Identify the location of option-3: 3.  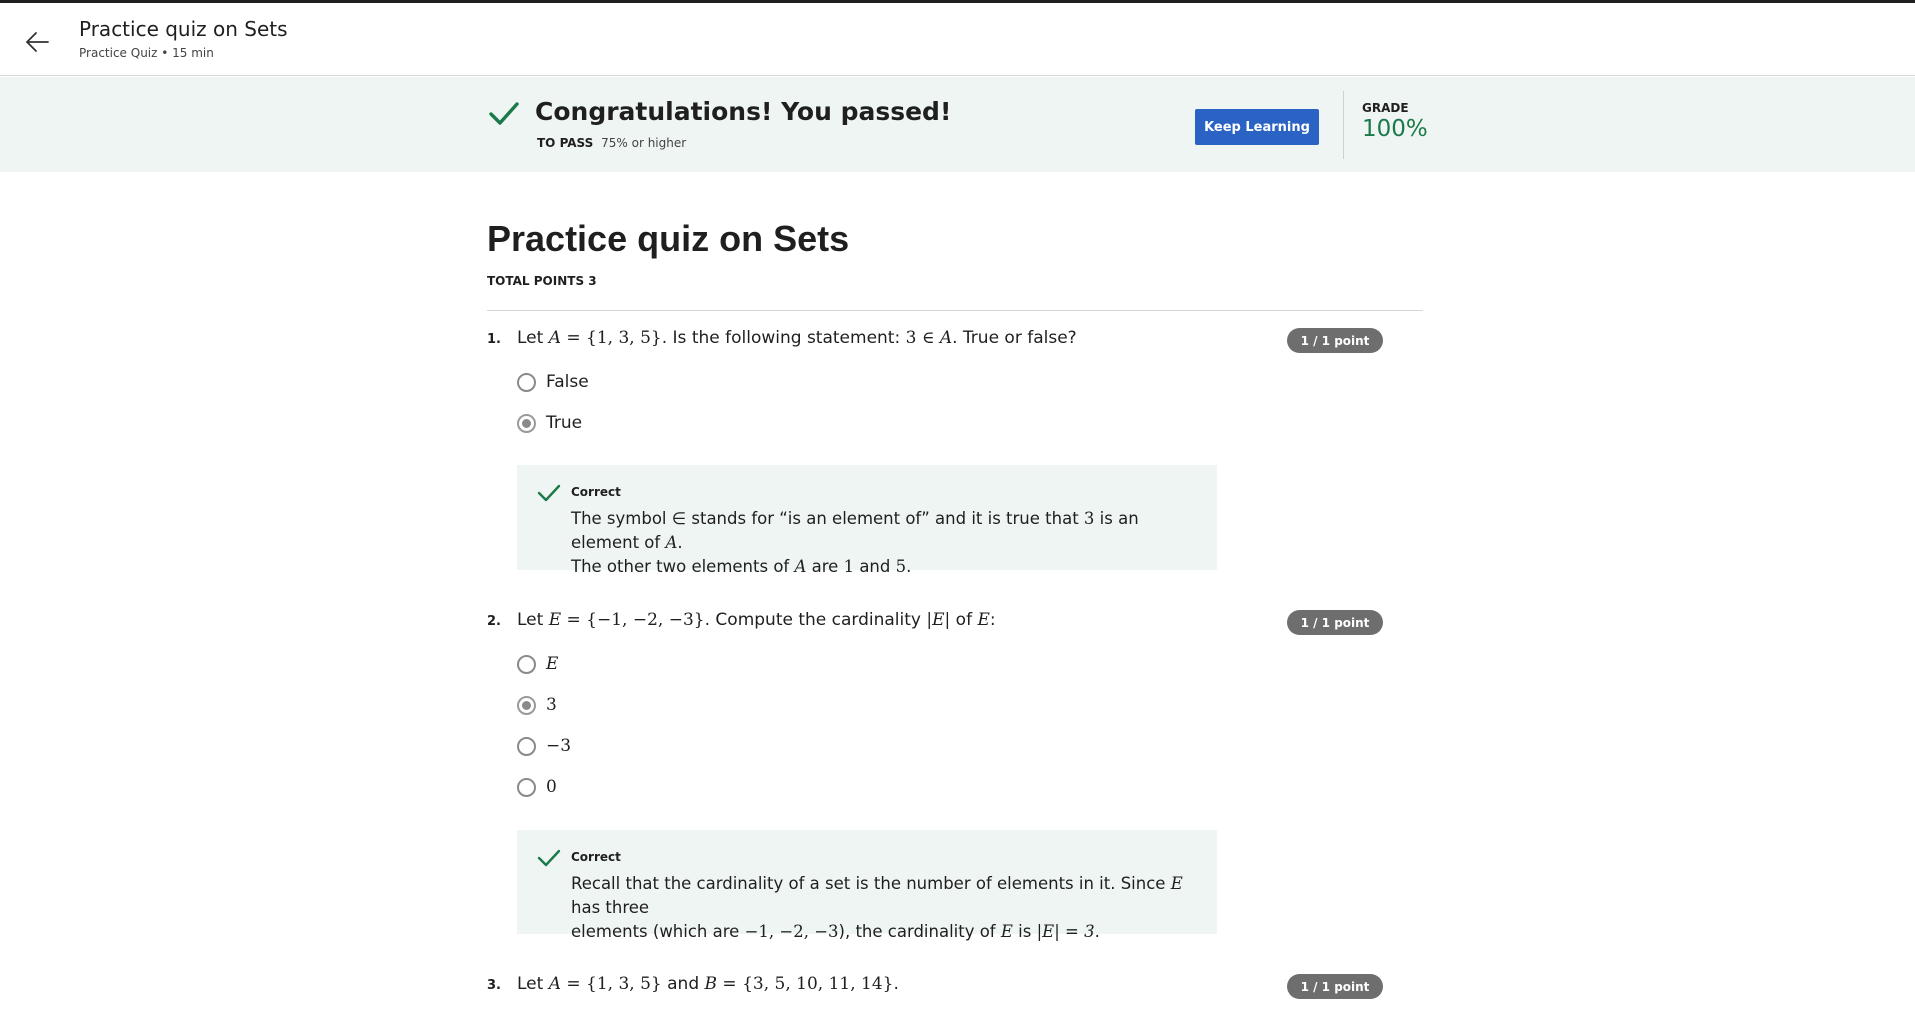
(537, 705).